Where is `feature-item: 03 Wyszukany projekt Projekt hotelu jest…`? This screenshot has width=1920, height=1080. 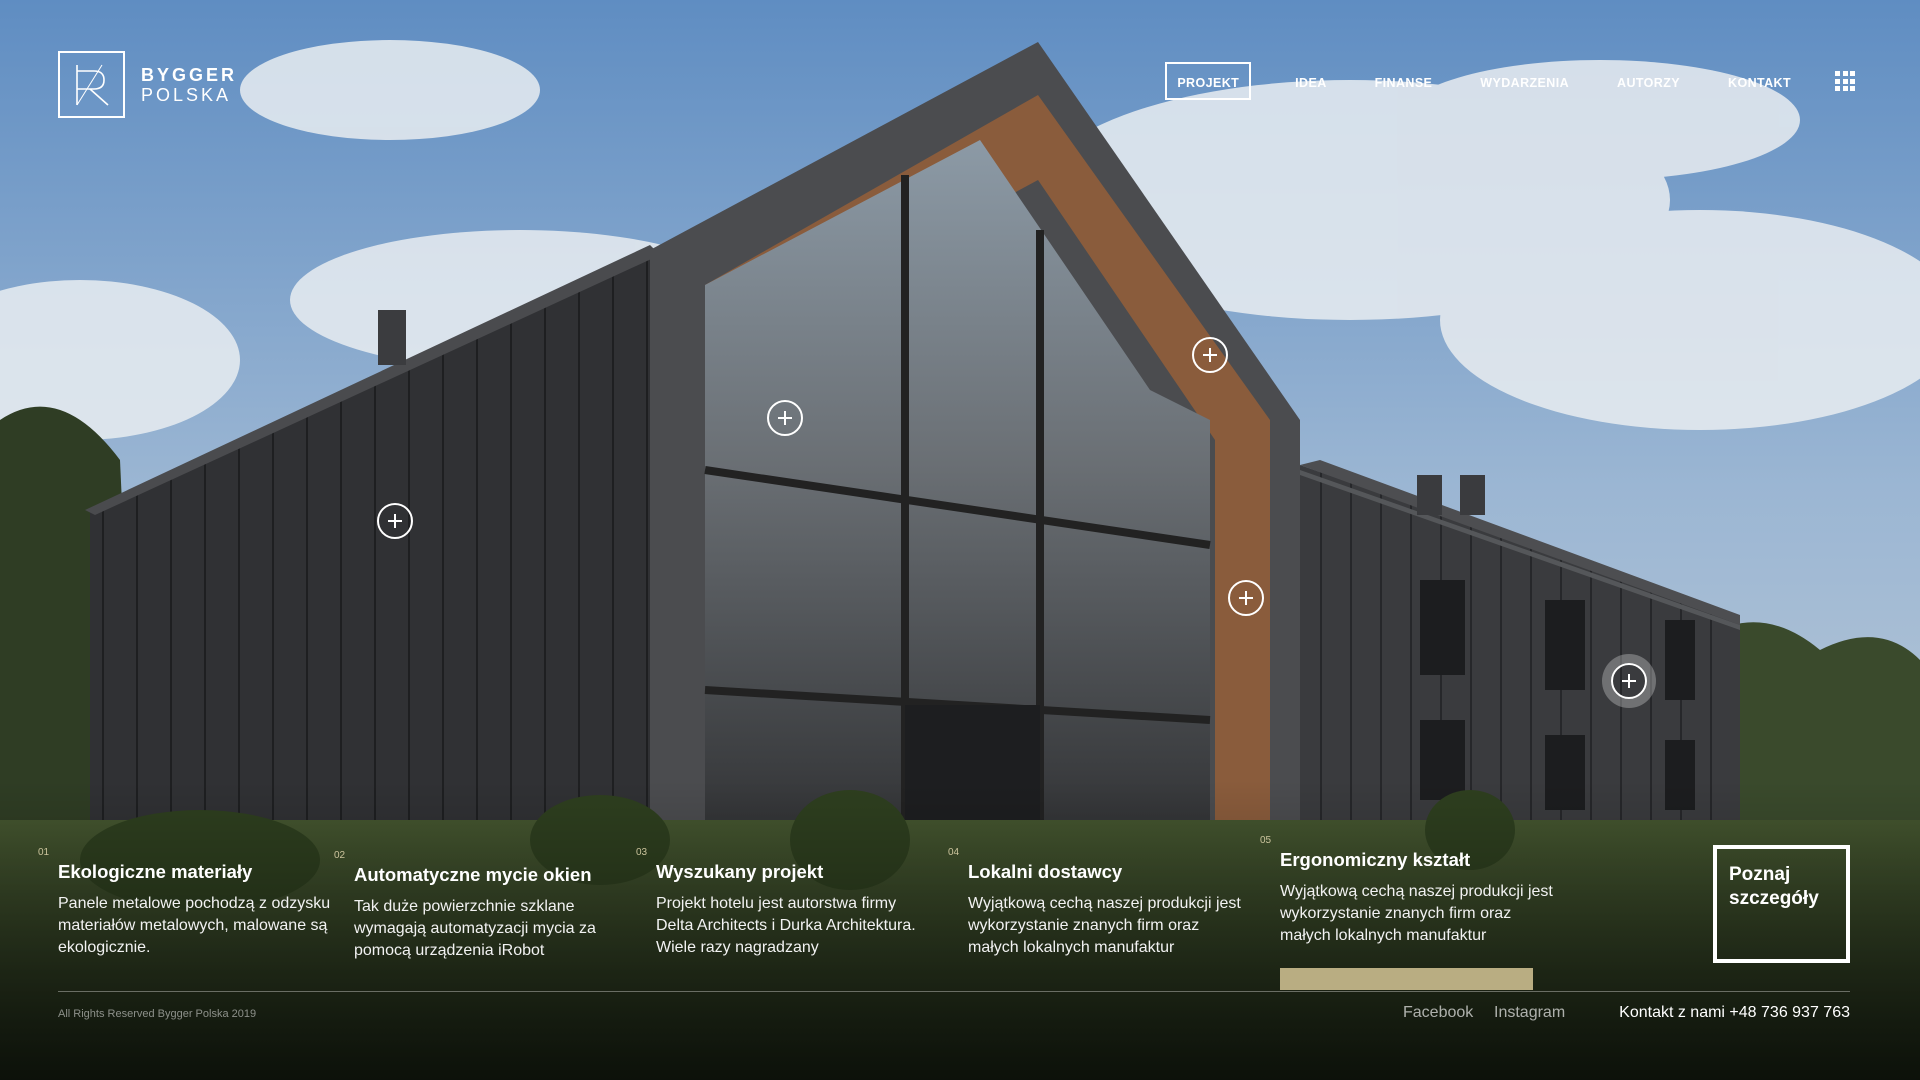
feature-item: 03 Wyszukany projekt Projekt hotelu jest… is located at coordinates (786, 903).